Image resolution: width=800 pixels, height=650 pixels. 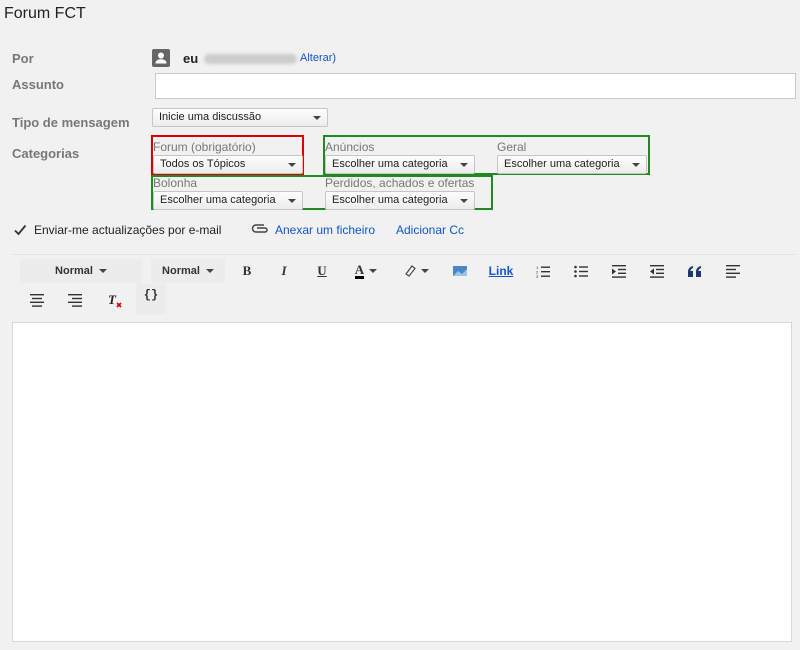 I want to click on remove-formatting-button: T, so click(x=115, y=300).